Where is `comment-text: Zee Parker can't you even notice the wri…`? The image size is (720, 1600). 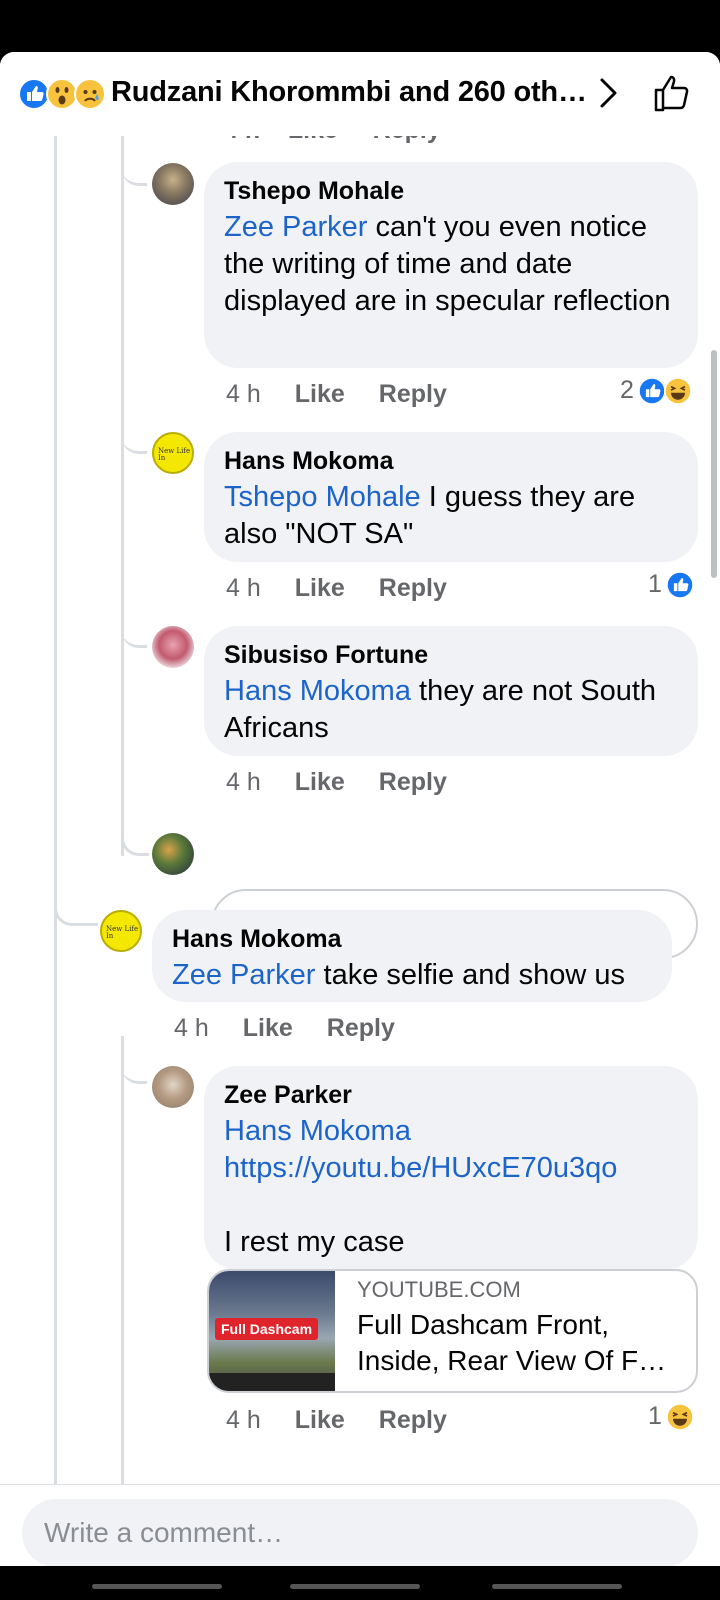 comment-text: Zee Parker can't you even notice the wri… is located at coordinates (451, 264).